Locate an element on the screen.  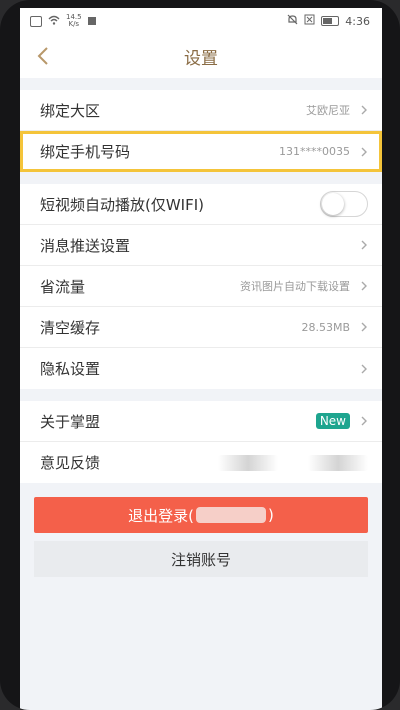
nav-header: 设置 is located at coordinates (201, 56).